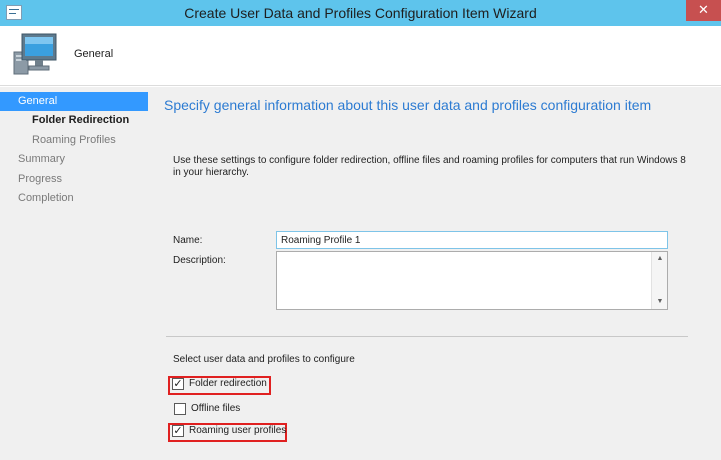 This screenshot has width=721, height=460. What do you see at coordinates (659, 280) in the screenshot?
I see `description-scrollbar: ▲ ▼` at bounding box center [659, 280].